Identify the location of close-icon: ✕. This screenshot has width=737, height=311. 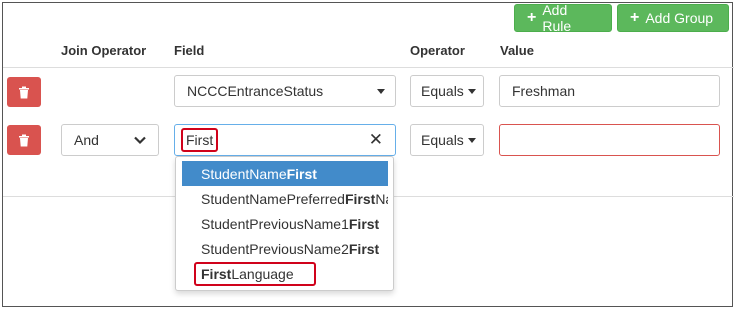
(376, 140).